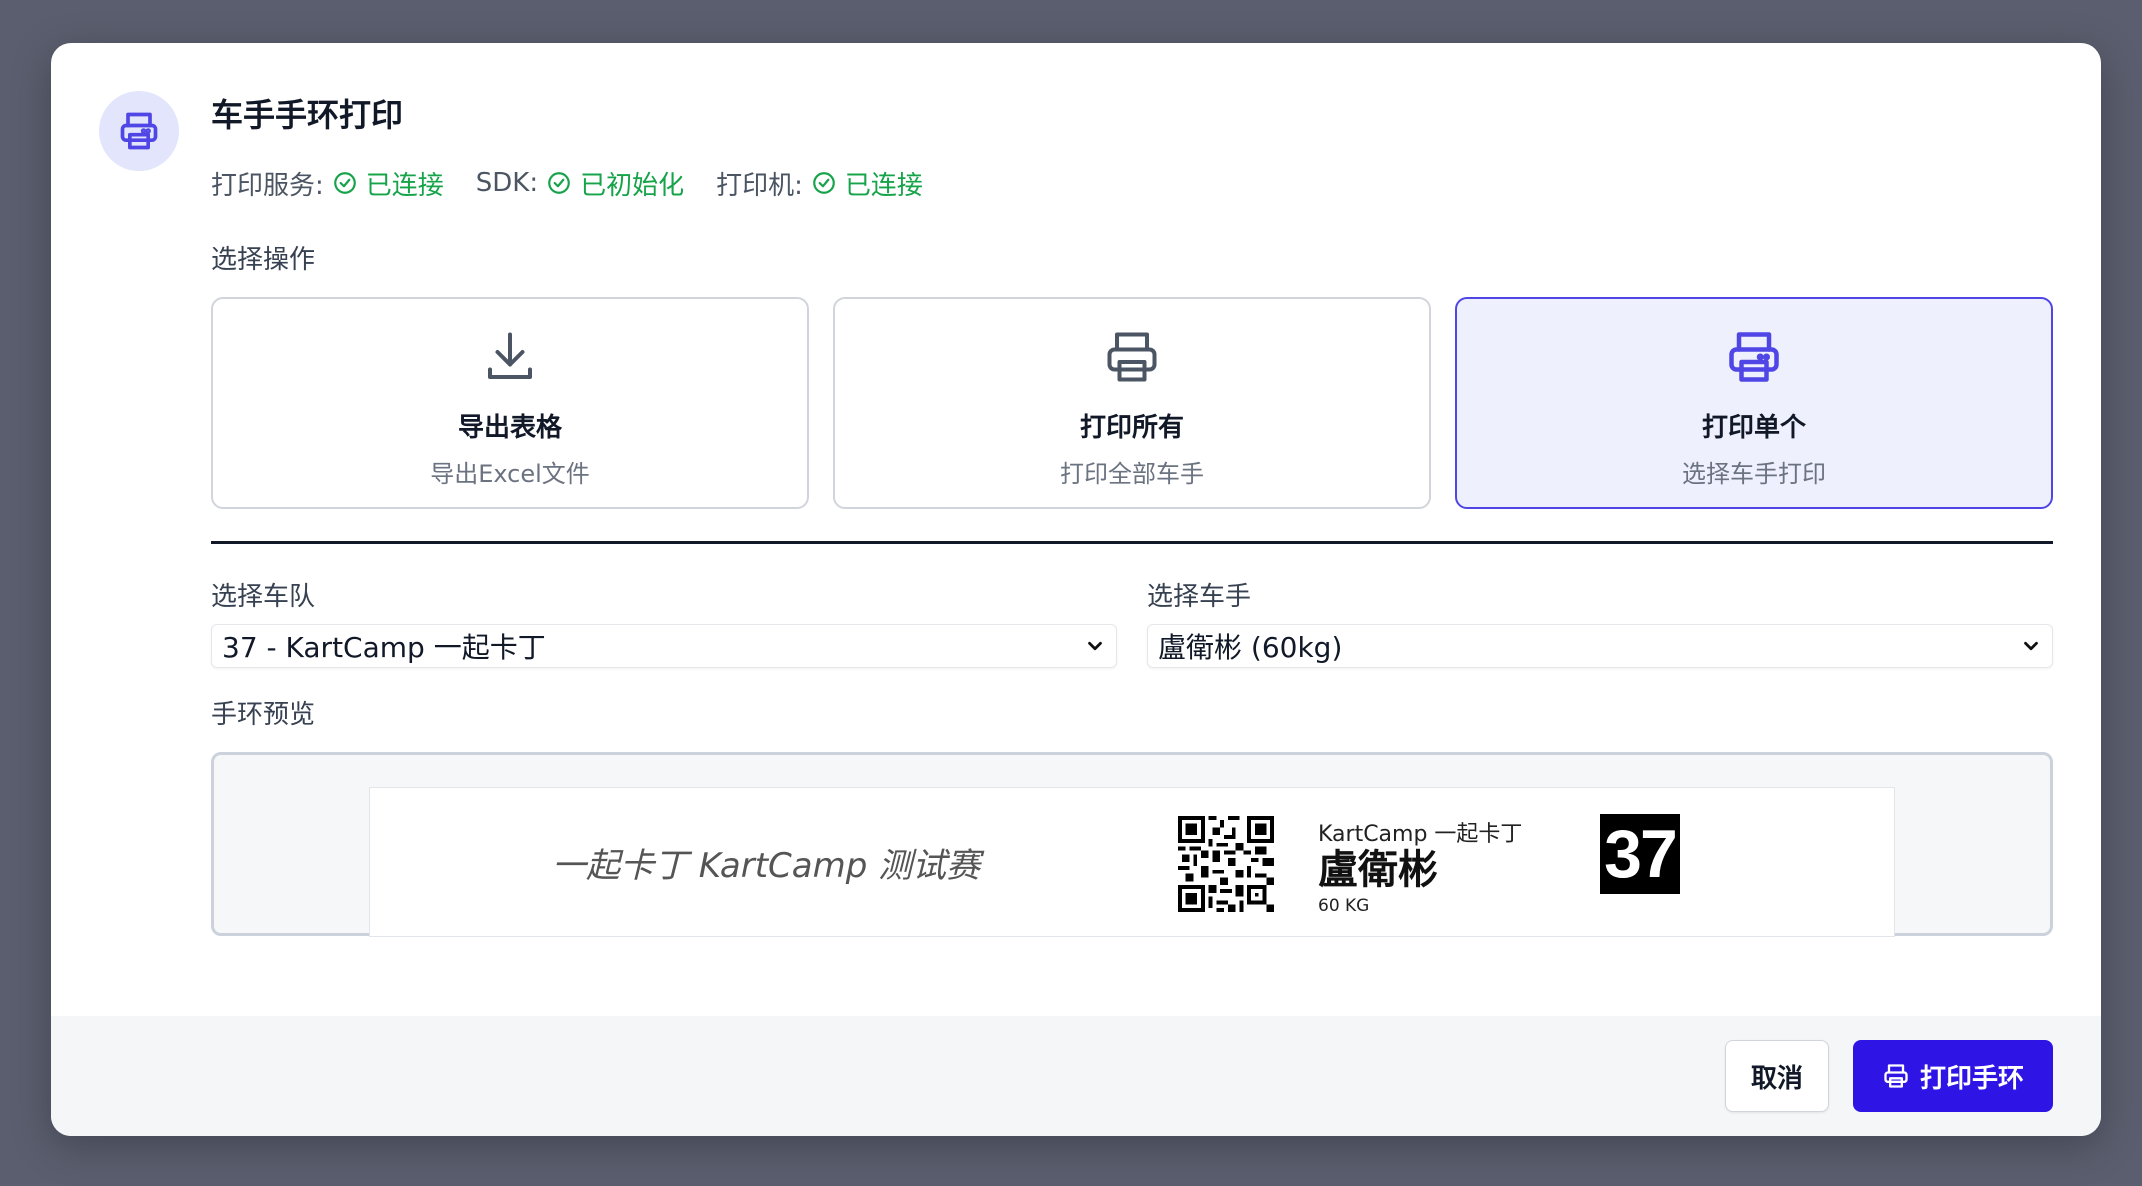  Describe the element at coordinates (664, 646) in the screenshot. I see `team-select: 37 - KartCamp 一起卡丁` at that location.